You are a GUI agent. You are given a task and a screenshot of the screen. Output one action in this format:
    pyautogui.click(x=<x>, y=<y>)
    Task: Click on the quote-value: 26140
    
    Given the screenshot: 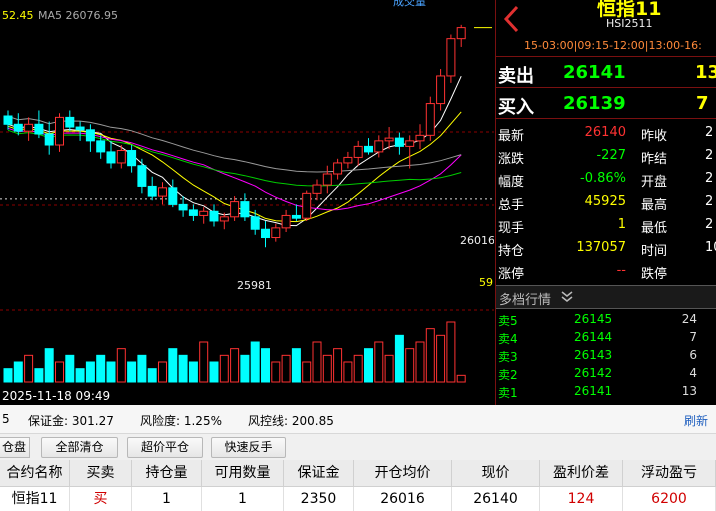 What is the action you would take?
    pyautogui.click(x=605, y=132)
    